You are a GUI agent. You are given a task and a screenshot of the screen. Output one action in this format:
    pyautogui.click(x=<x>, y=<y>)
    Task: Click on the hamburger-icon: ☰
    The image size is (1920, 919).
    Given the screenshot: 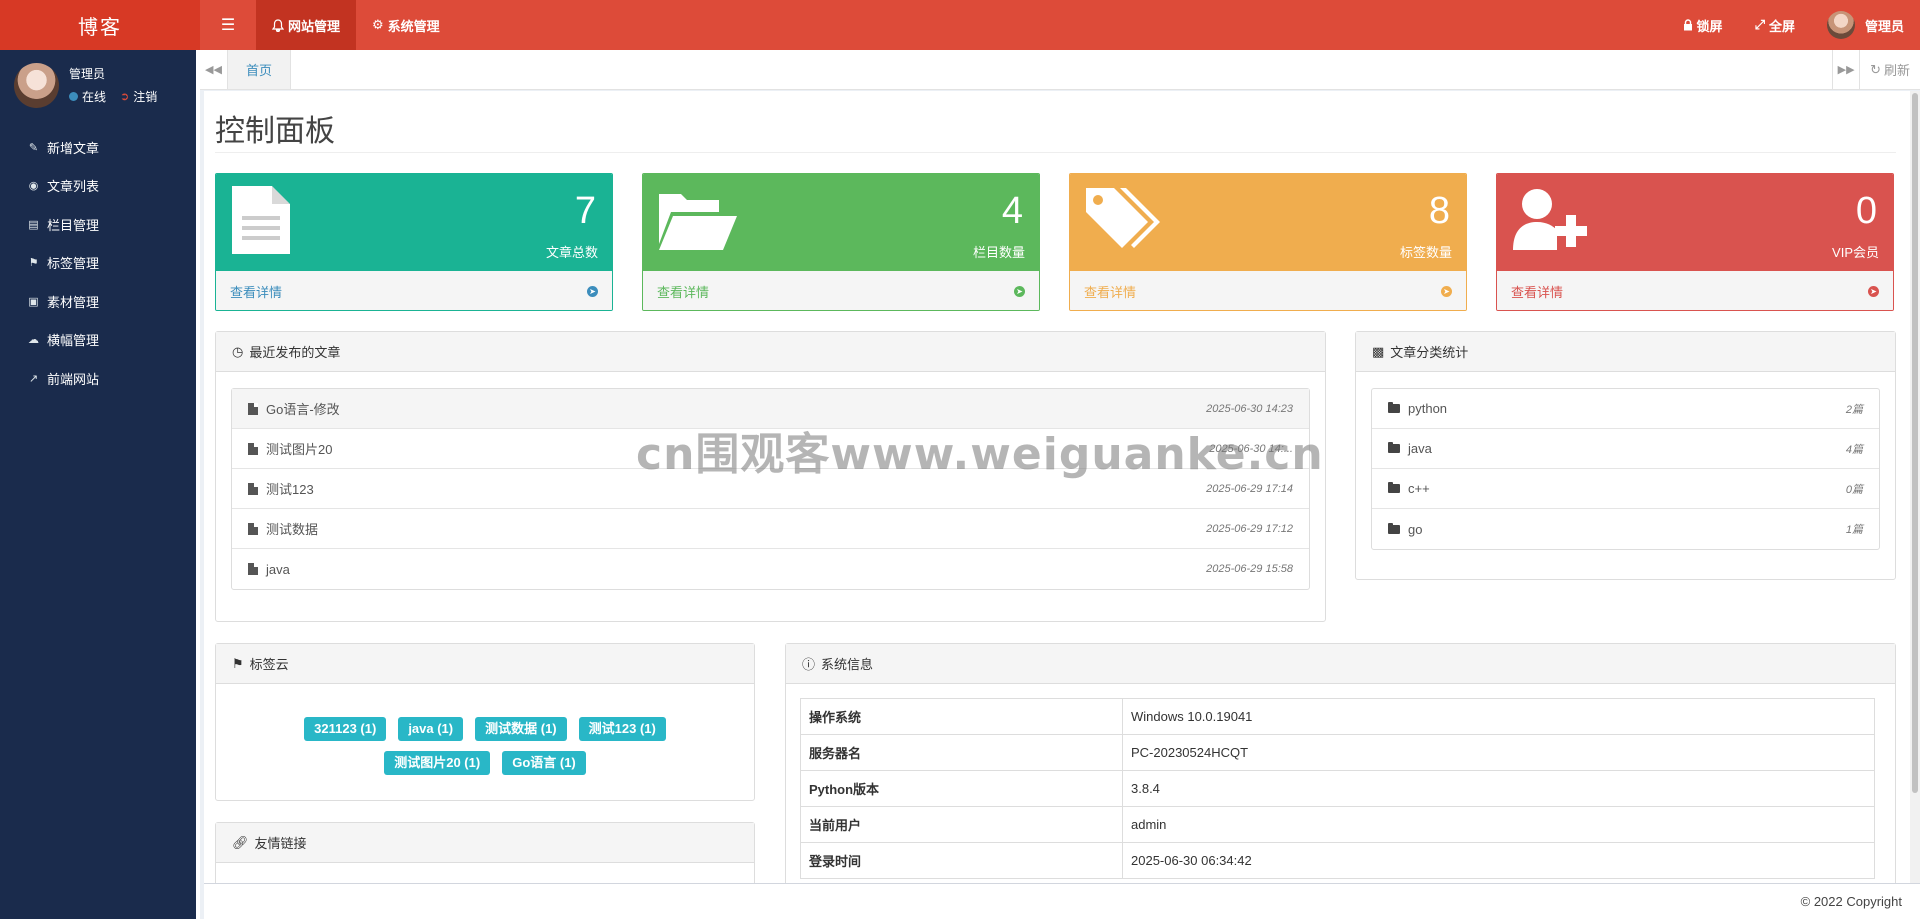 What is the action you would take?
    pyautogui.click(x=228, y=25)
    